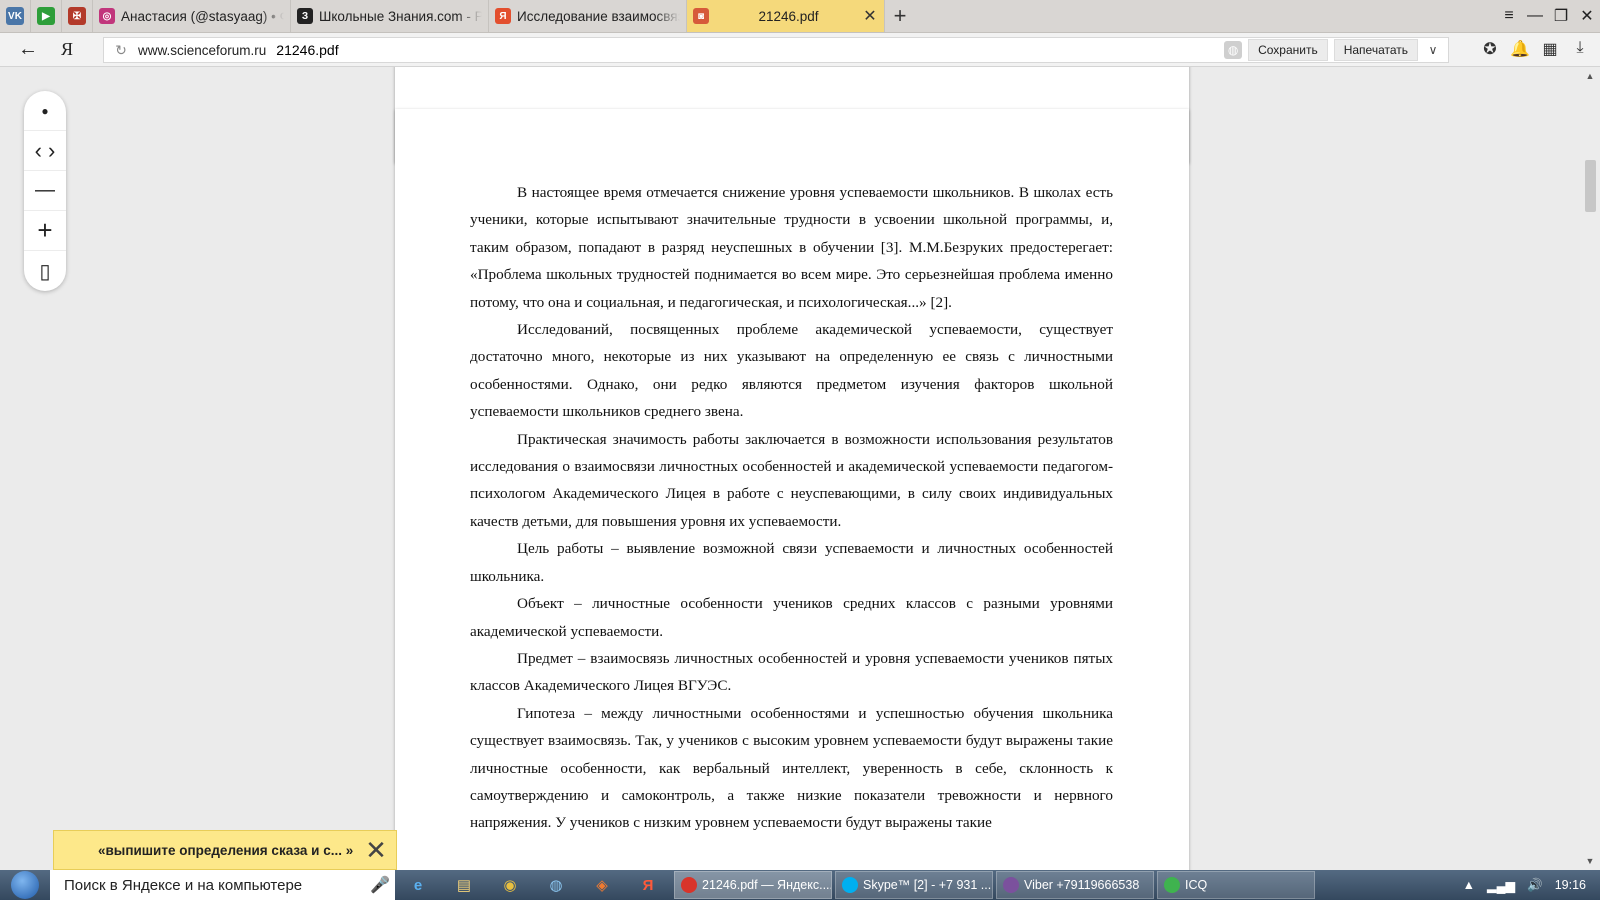 This screenshot has height=900, width=1600. Describe the element at coordinates (107, 16) in the screenshot. I see `instagram-icon: ◎` at that location.